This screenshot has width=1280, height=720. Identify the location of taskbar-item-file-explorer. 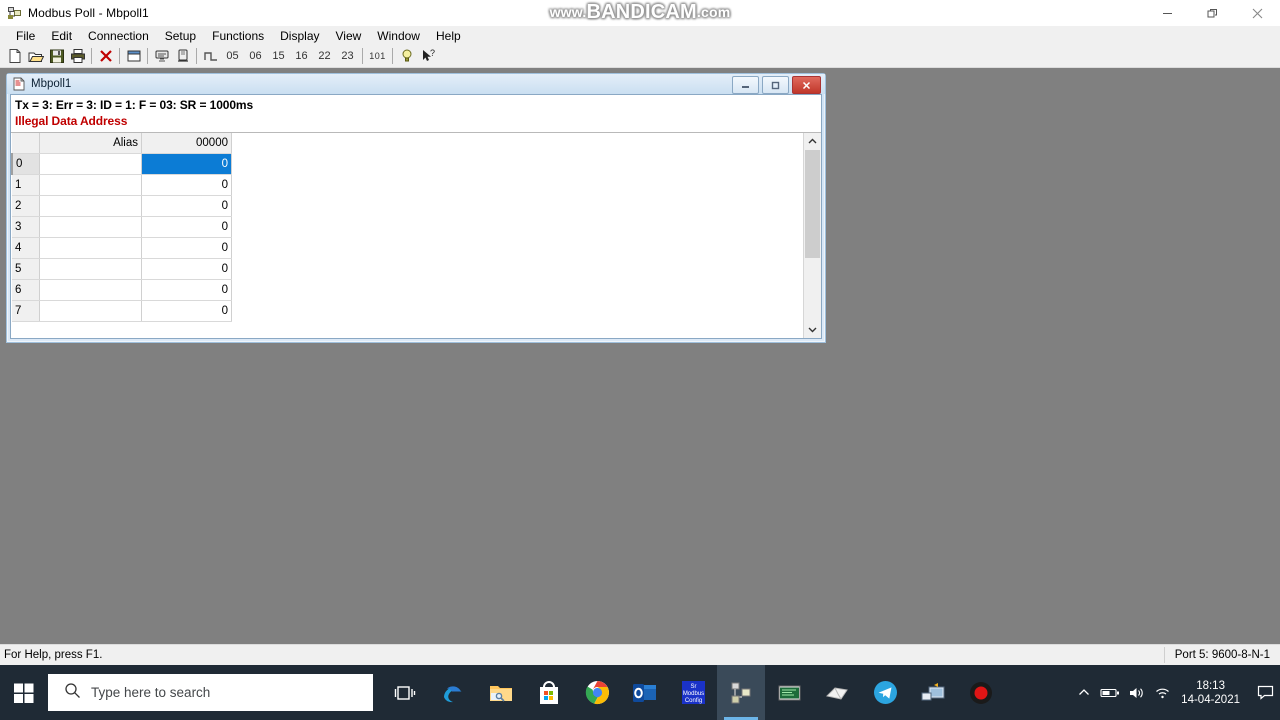
(501, 692).